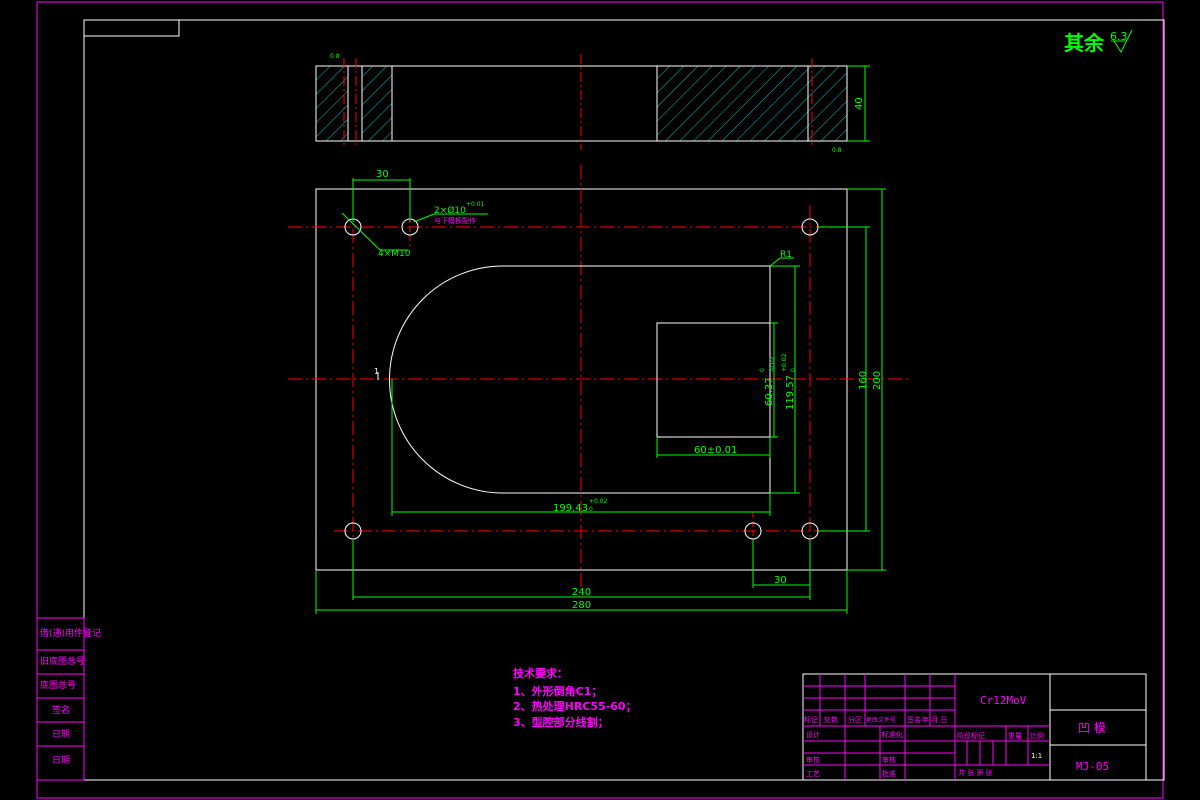 This screenshot has width=1200, height=800. Describe the element at coordinates (769, 391) in the screenshot. I see `small-height-dim: 60.37` at that location.